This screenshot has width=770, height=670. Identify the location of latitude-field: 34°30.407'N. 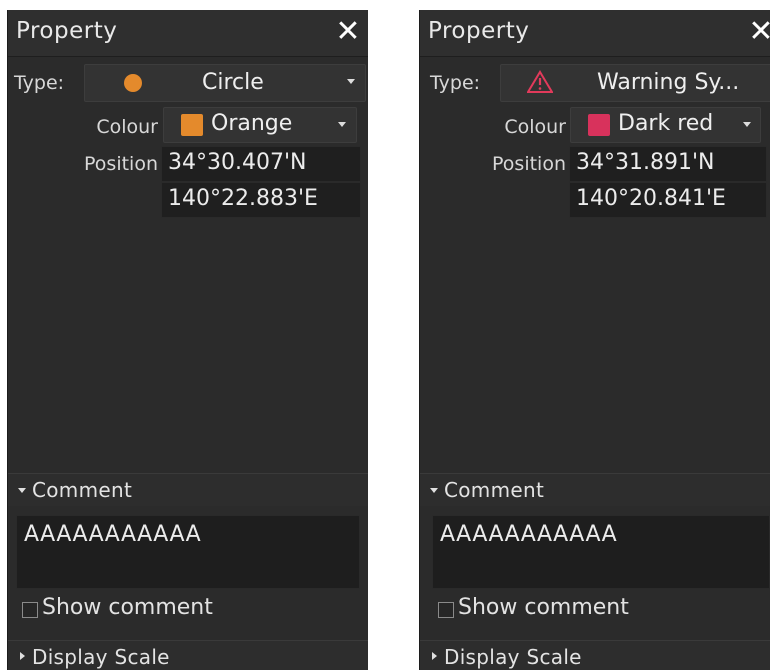
(261, 164).